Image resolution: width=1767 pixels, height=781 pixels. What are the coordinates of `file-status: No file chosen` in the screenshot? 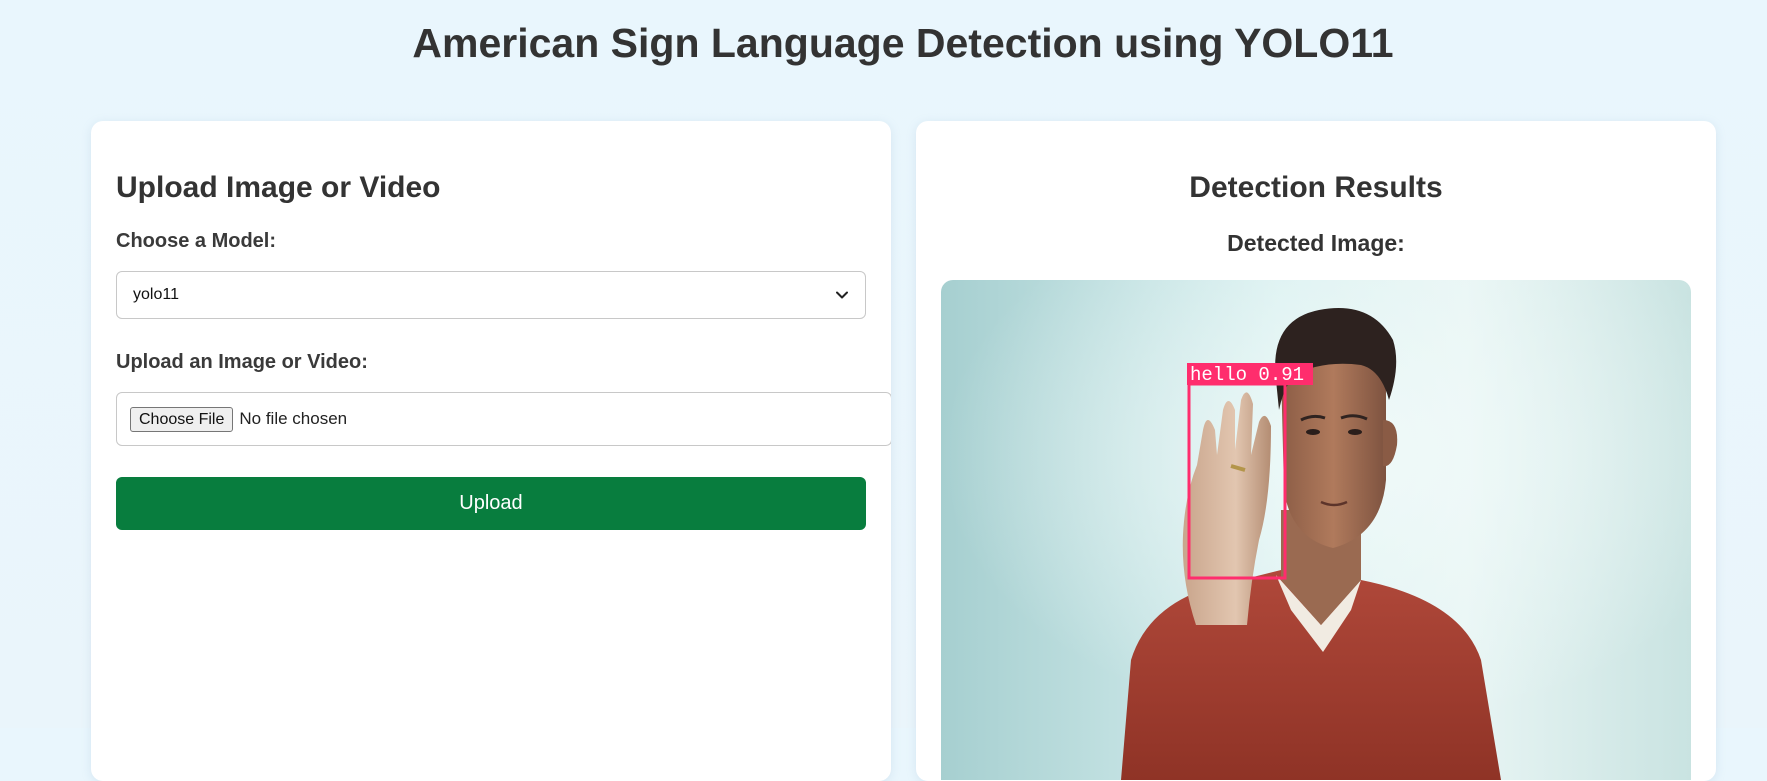 It's located at (293, 418).